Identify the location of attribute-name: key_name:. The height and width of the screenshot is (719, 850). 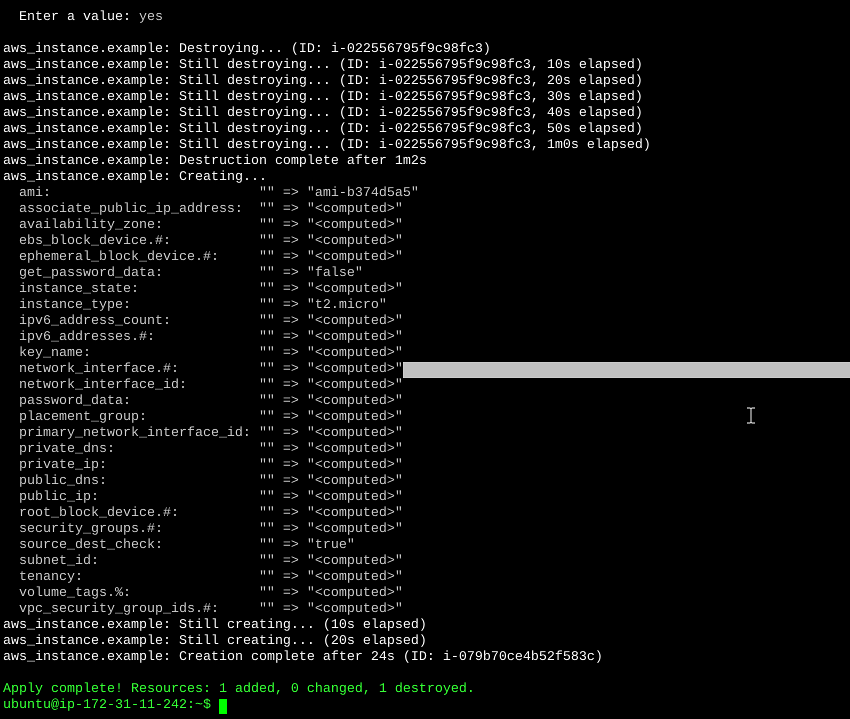
(55, 354).